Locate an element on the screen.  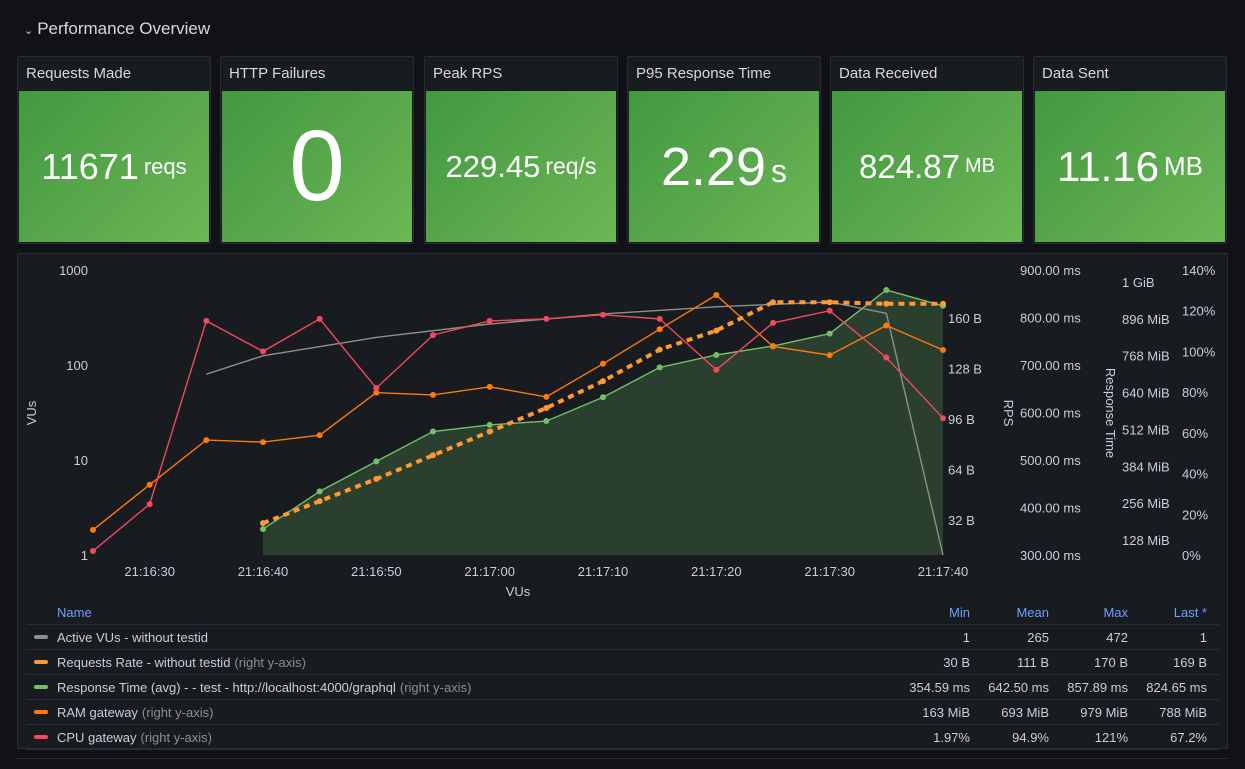
legend-header-row: Name Min Mean Max Last * is located at coordinates (622, 612).